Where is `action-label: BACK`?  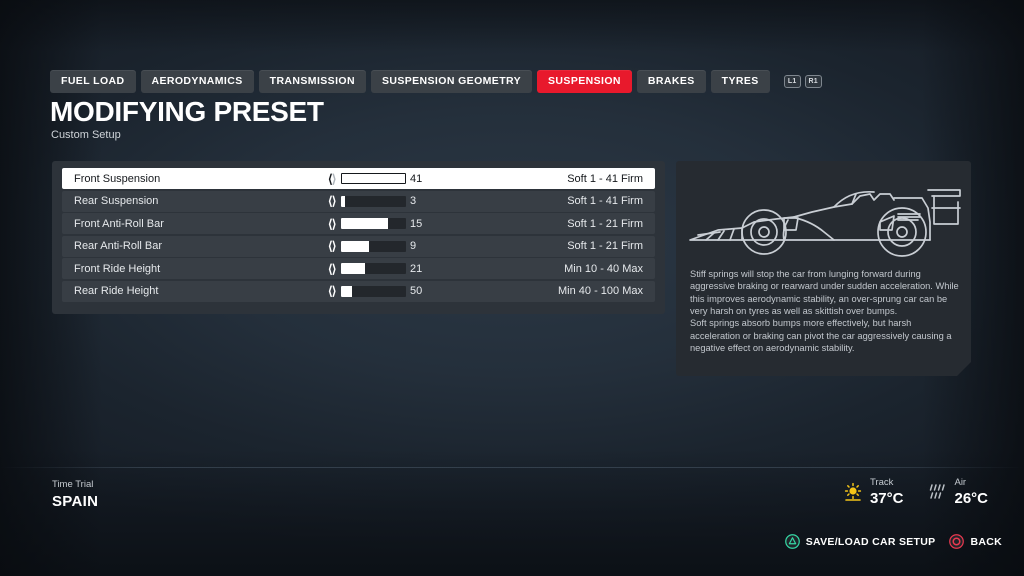 action-label: BACK is located at coordinates (986, 541).